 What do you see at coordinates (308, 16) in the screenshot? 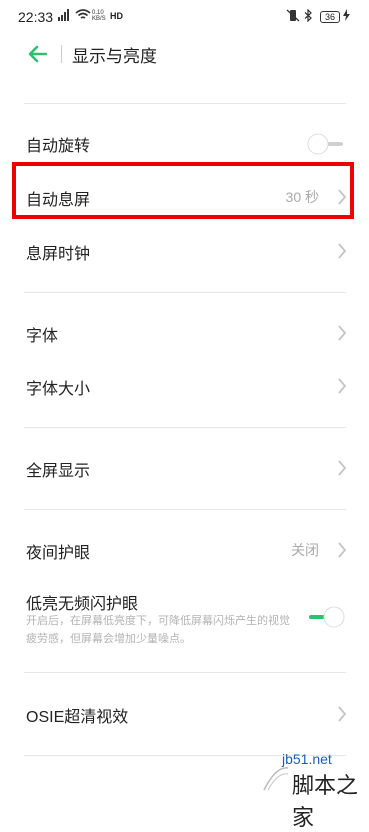
I see `bluetooth-icon` at bounding box center [308, 16].